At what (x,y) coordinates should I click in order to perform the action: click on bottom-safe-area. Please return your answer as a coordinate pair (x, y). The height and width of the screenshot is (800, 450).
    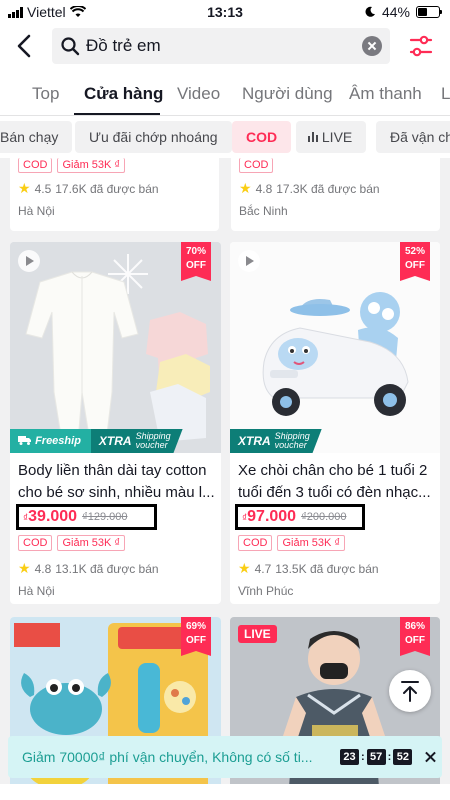
    Looking at the image, I should click on (225, 792).